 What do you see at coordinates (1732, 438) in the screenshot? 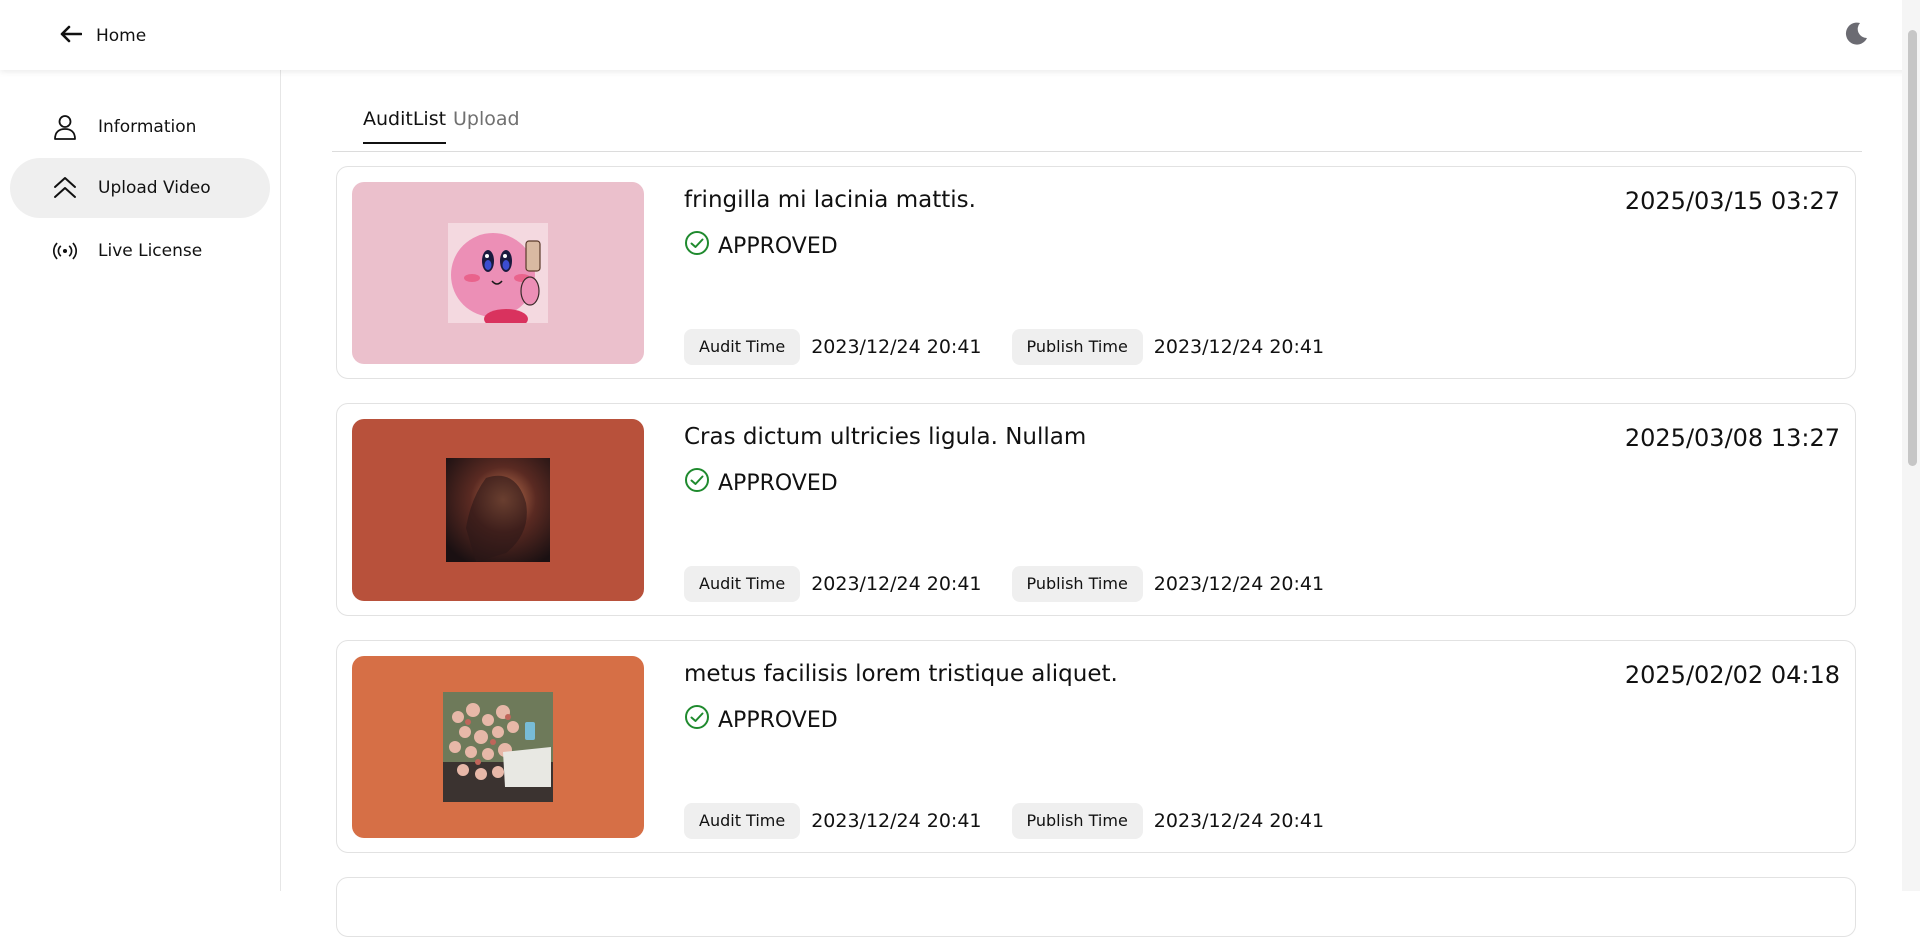
I see `video-date: 2025/03/08 13:27` at bounding box center [1732, 438].